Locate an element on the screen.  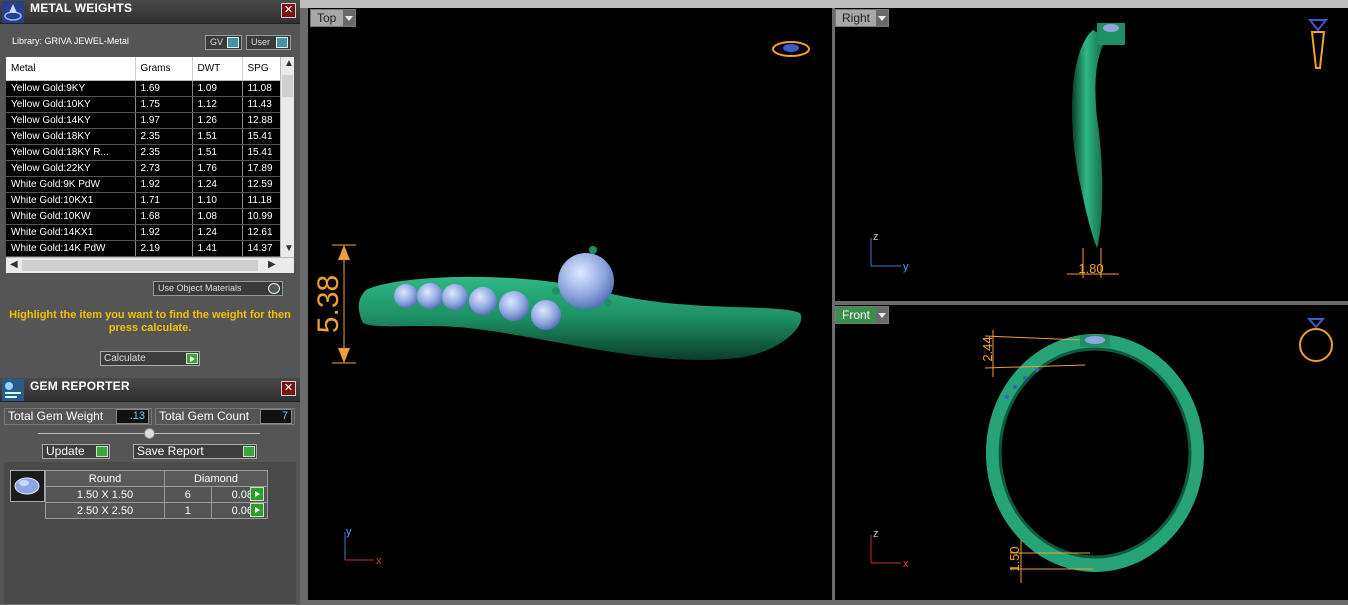
horizontal-scroll-thumb is located at coordinates (140, 265).